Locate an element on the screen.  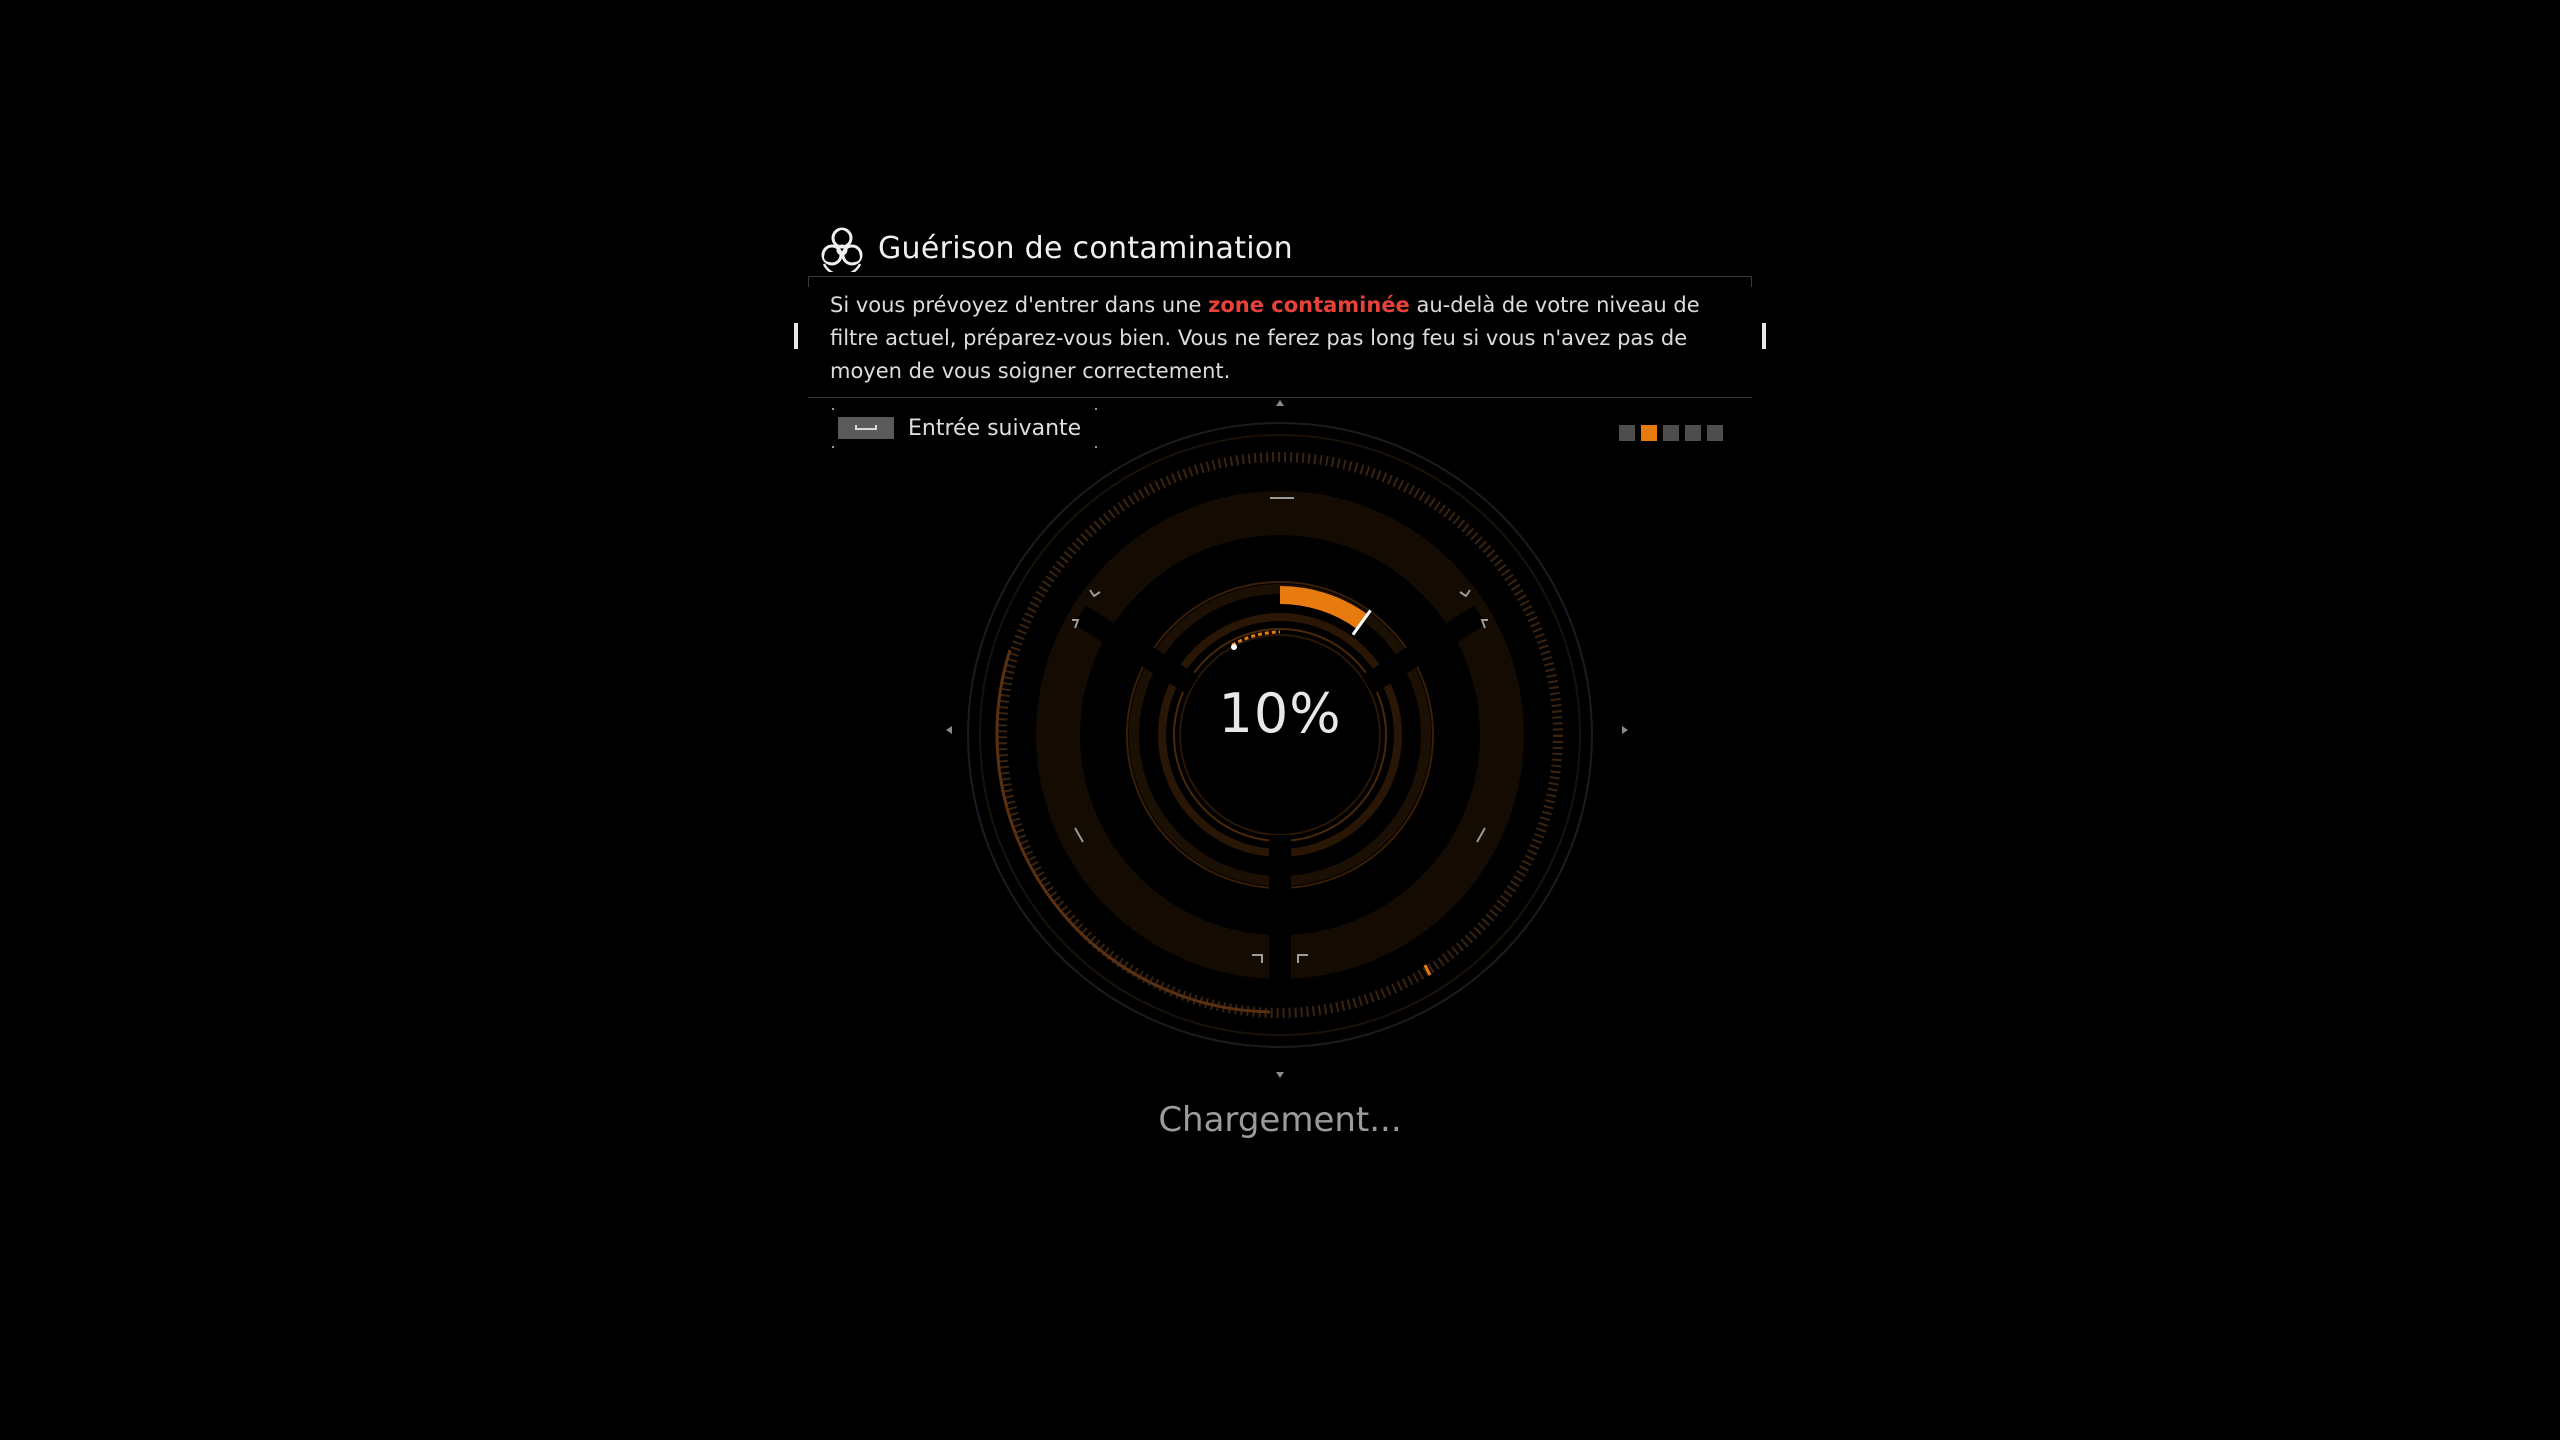
progress-tip is located at coordinates (1361, 622).